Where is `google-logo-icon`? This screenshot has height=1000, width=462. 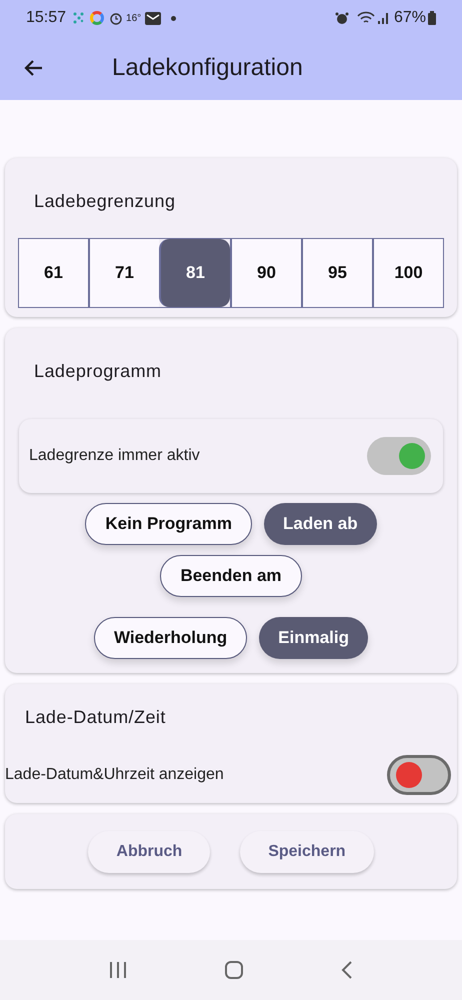 google-logo-icon is located at coordinates (97, 18).